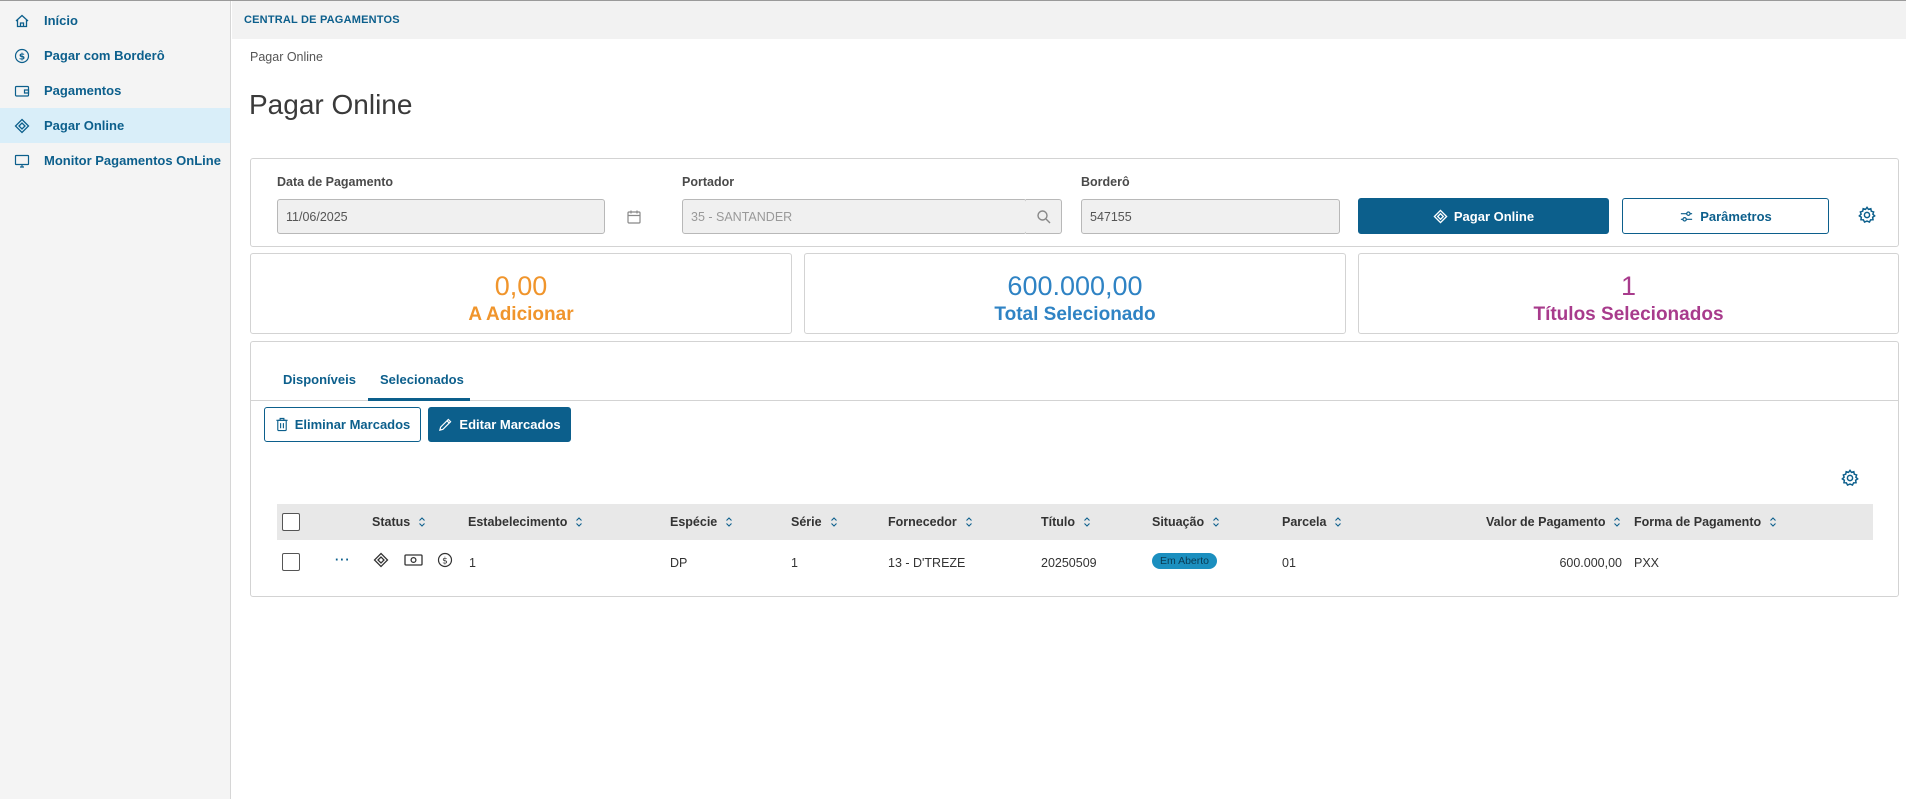  I want to click on cell-forma: PXX, so click(1647, 563).